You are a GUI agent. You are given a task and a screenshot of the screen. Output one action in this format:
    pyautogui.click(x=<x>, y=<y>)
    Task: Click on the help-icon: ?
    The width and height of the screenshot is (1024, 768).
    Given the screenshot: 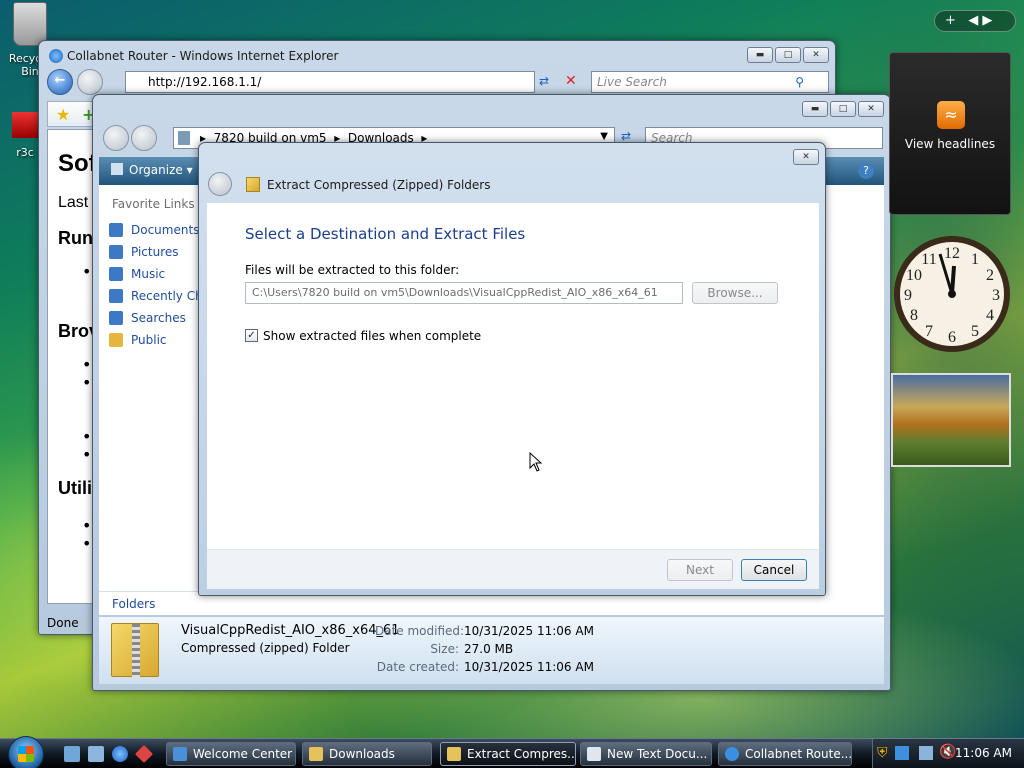 What is the action you would take?
    pyautogui.click(x=866, y=171)
    